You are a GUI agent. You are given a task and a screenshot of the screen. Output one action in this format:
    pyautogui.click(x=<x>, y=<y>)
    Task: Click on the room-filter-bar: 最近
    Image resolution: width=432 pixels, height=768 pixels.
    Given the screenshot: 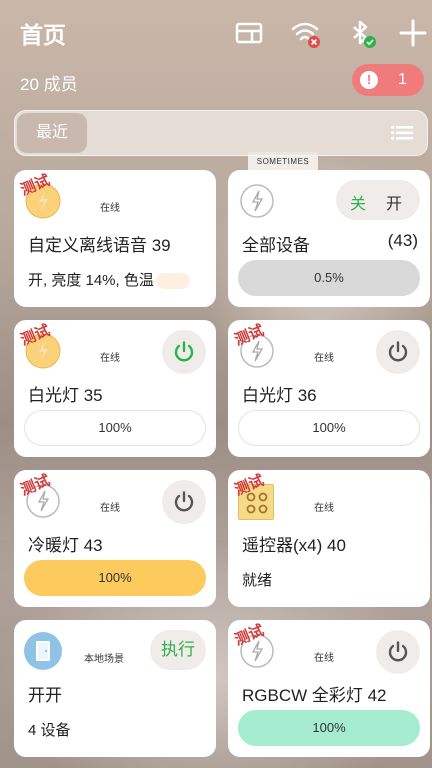 What is the action you would take?
    pyautogui.click(x=221, y=133)
    